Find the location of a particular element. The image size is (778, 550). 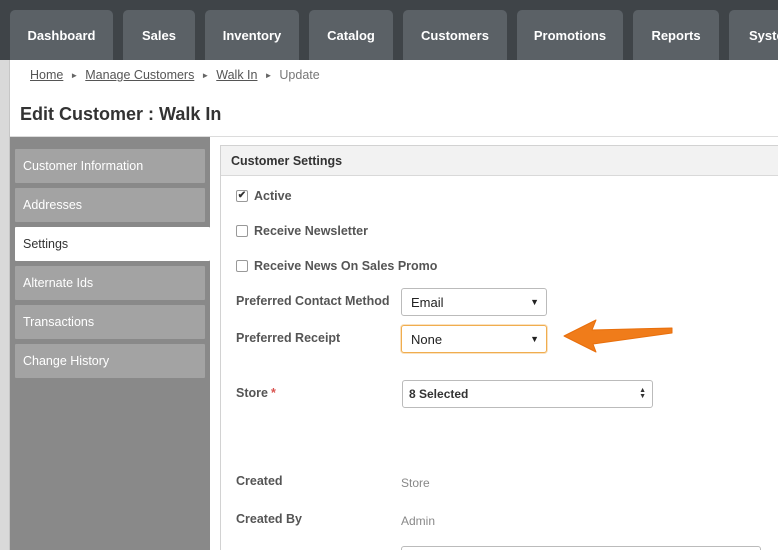

partial-input-field is located at coordinates (581, 548).